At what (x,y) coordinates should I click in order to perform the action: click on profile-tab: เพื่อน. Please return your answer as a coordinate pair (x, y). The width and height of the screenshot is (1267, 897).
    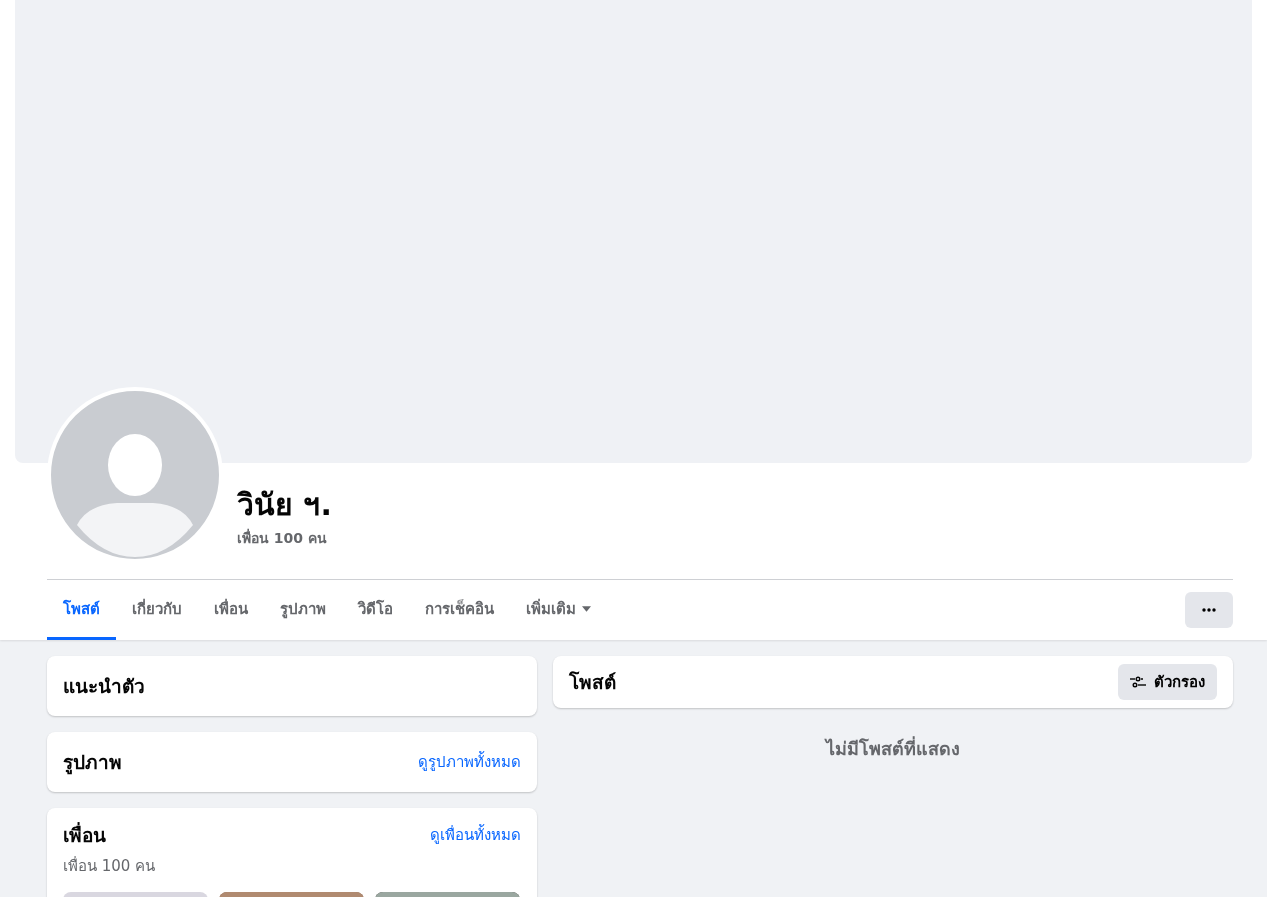
    Looking at the image, I should click on (231, 610).